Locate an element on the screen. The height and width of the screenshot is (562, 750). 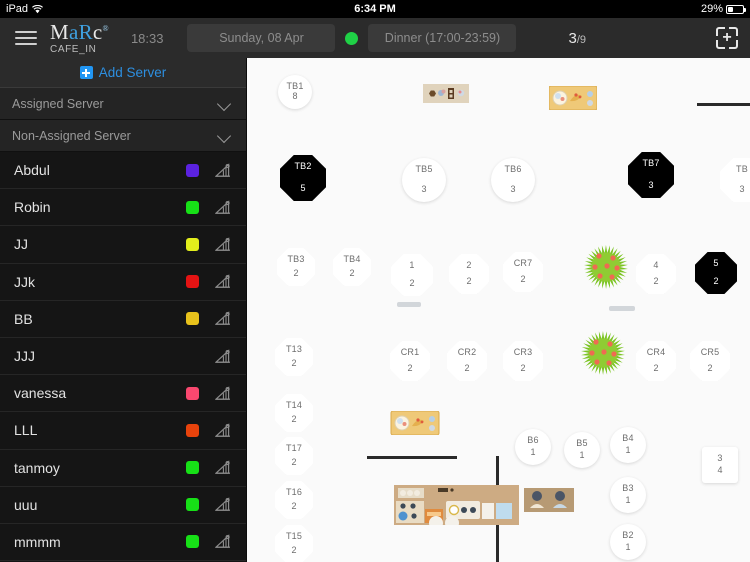
add-server-button: Add Server is located at coordinates (123, 73).